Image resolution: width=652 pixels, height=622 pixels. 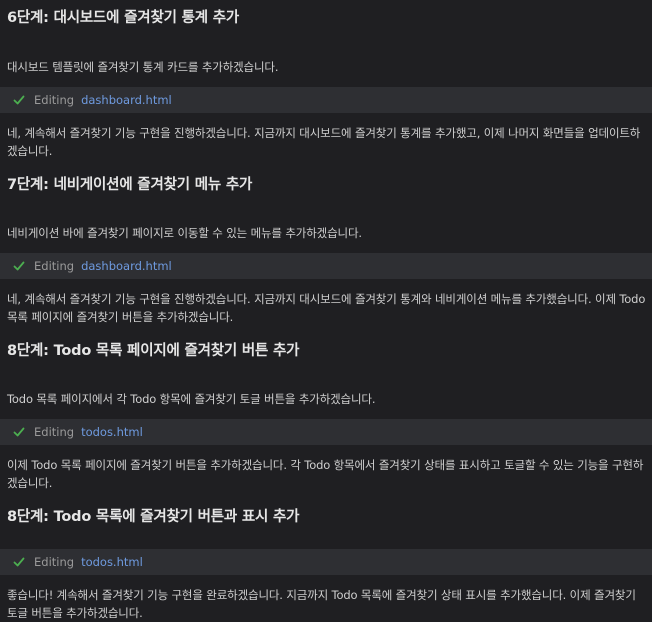 I want to click on step-intro: 대시보드 템플릿에 즐겨찾기 통계 카드를 추가하겠습니다., so click(x=143, y=67).